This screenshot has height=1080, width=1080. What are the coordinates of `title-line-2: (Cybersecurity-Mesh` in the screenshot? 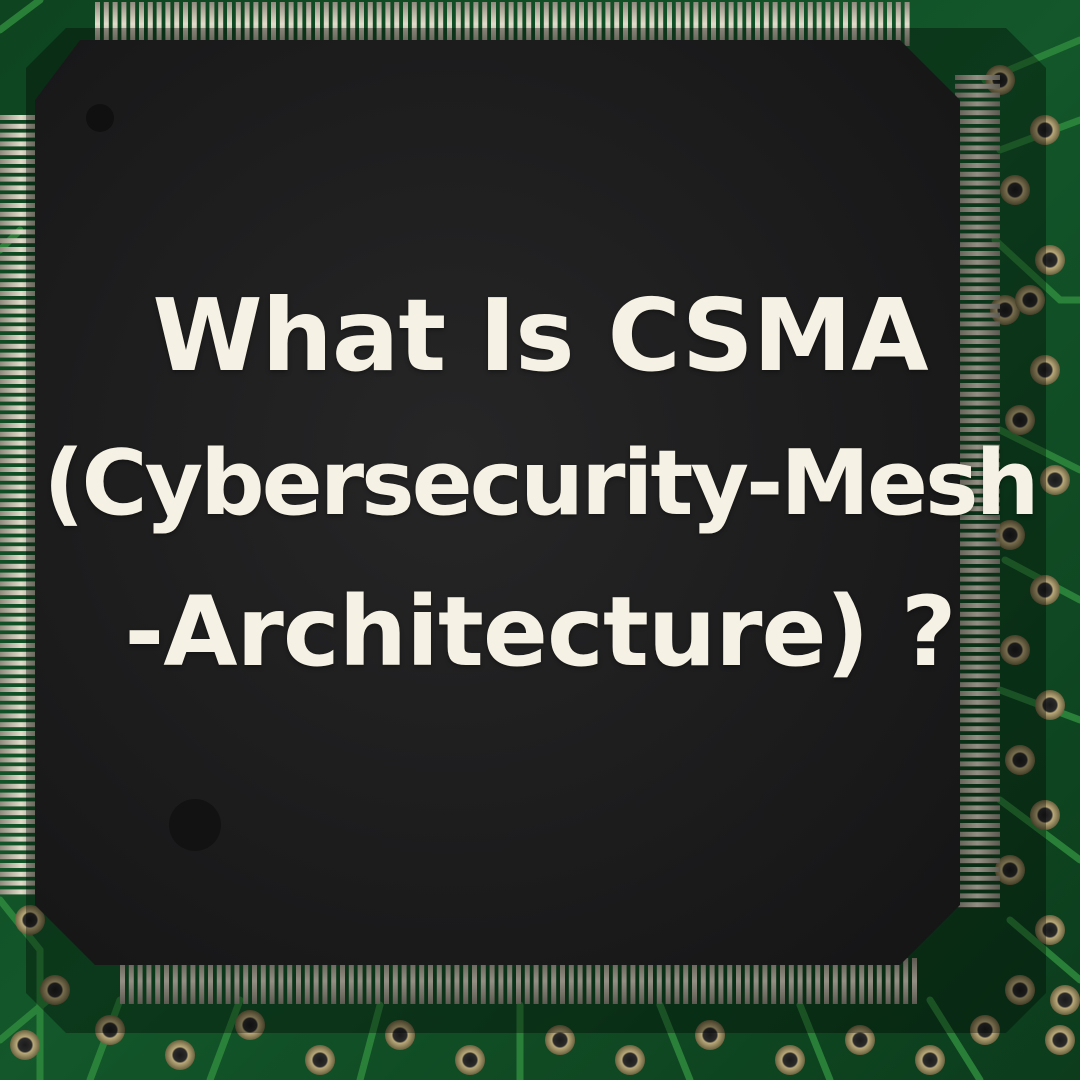 It's located at (541, 483).